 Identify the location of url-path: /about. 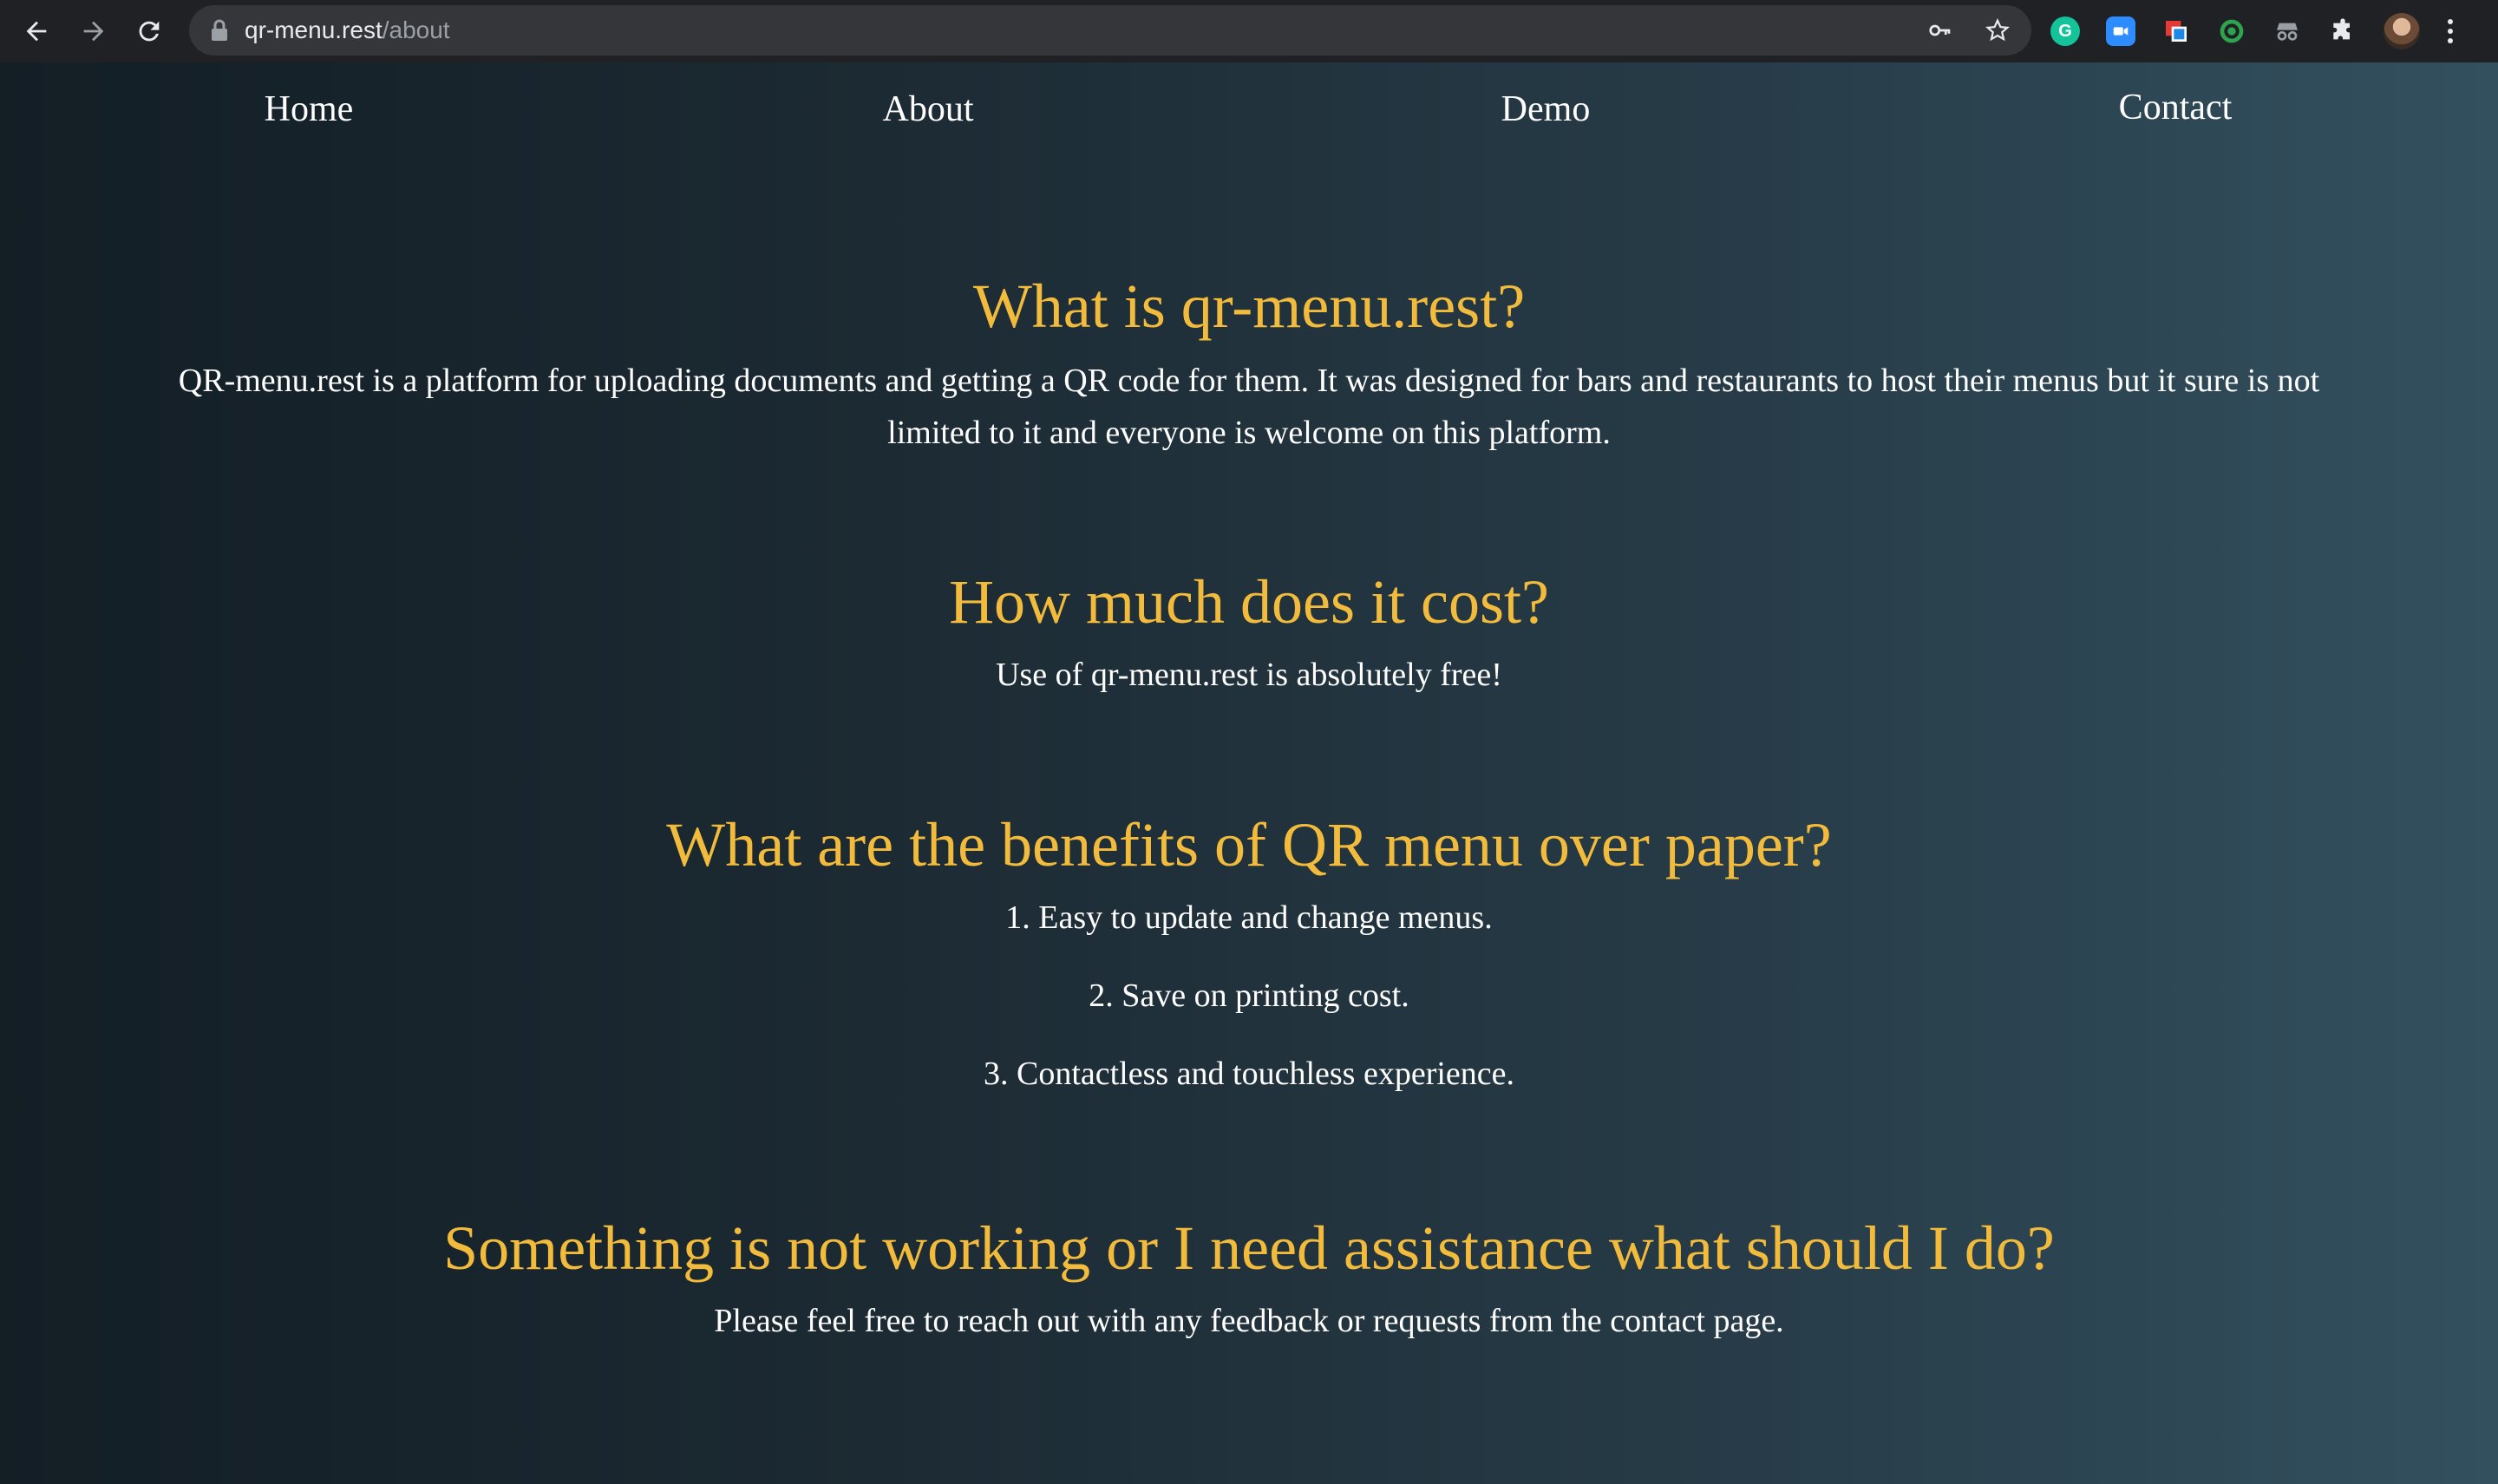
(416, 29).